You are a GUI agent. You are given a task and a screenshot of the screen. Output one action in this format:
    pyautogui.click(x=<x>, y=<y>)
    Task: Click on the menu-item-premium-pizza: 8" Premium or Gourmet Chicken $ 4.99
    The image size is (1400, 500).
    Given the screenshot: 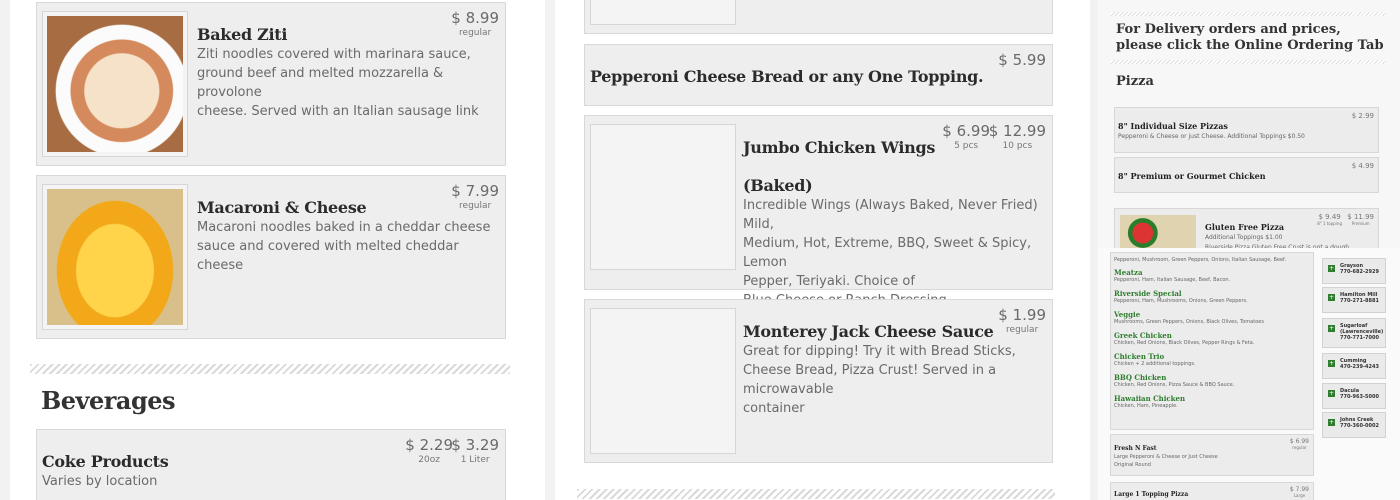 What is the action you would take?
    pyautogui.click(x=1246, y=175)
    